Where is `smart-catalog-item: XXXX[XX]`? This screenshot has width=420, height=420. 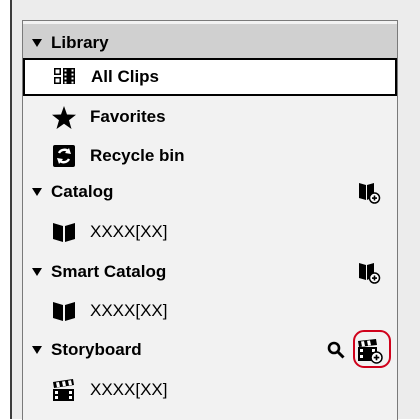
smart-catalog-item: XXXX[XX] is located at coordinates (210, 311).